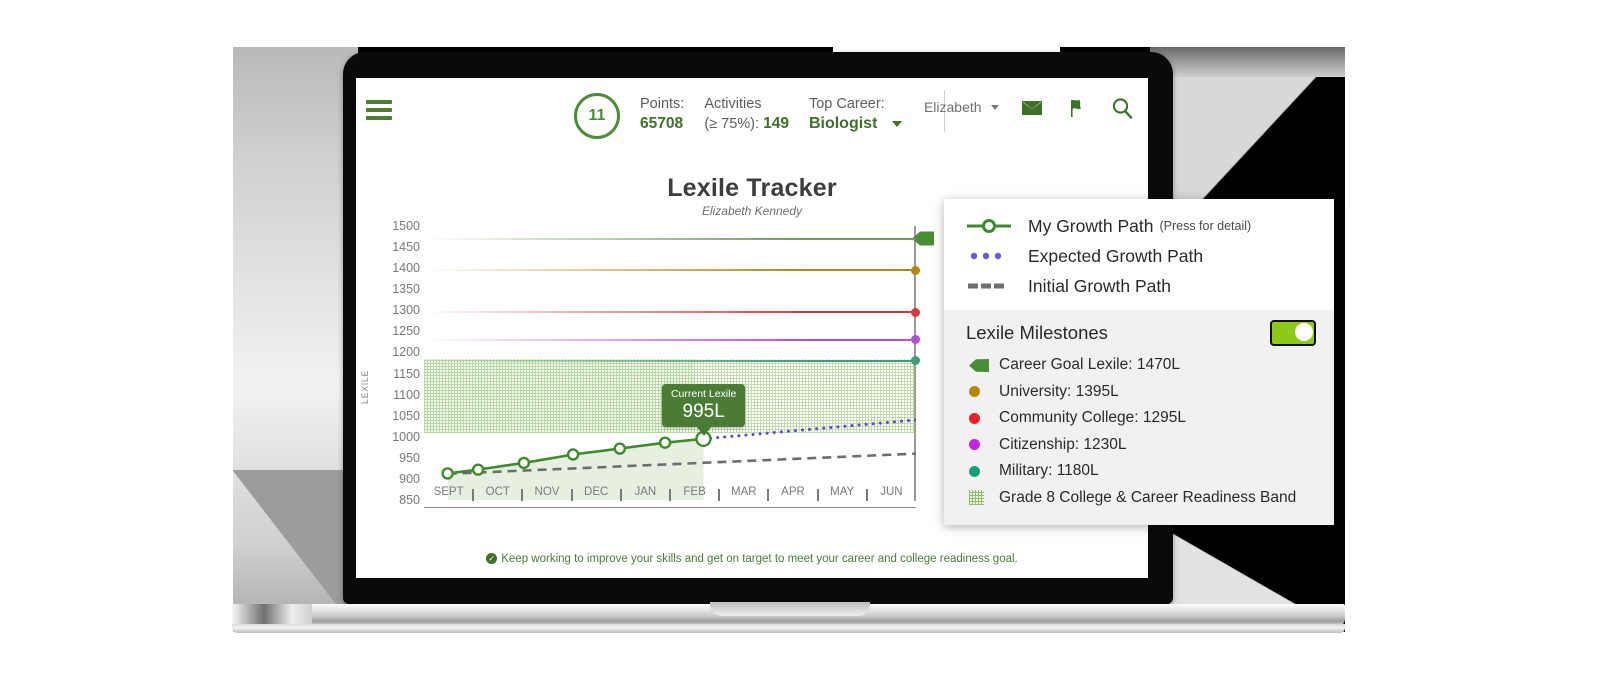 This screenshot has width=1600, height=699. Describe the element at coordinates (746, 114) in the screenshot. I see `activities-stat: Activities (≥ 75%): 149` at that location.